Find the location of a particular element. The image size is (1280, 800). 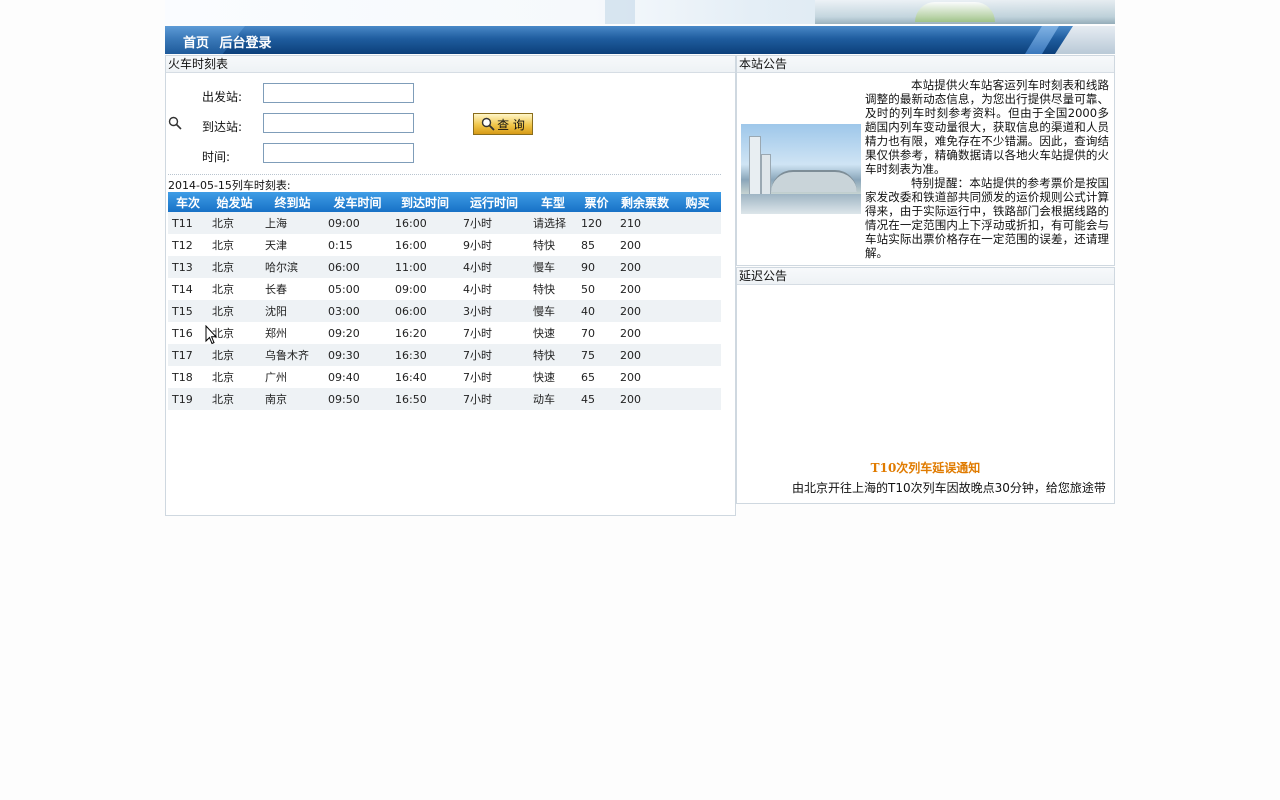

nav-links: 首页 后台登录 is located at coordinates (230, 41).